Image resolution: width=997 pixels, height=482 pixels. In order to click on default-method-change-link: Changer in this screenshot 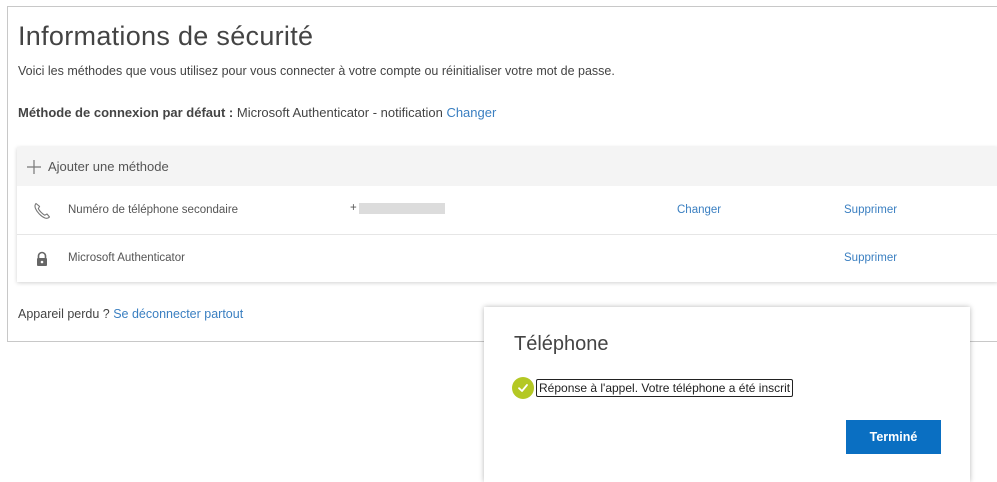, I will do `click(471, 112)`.